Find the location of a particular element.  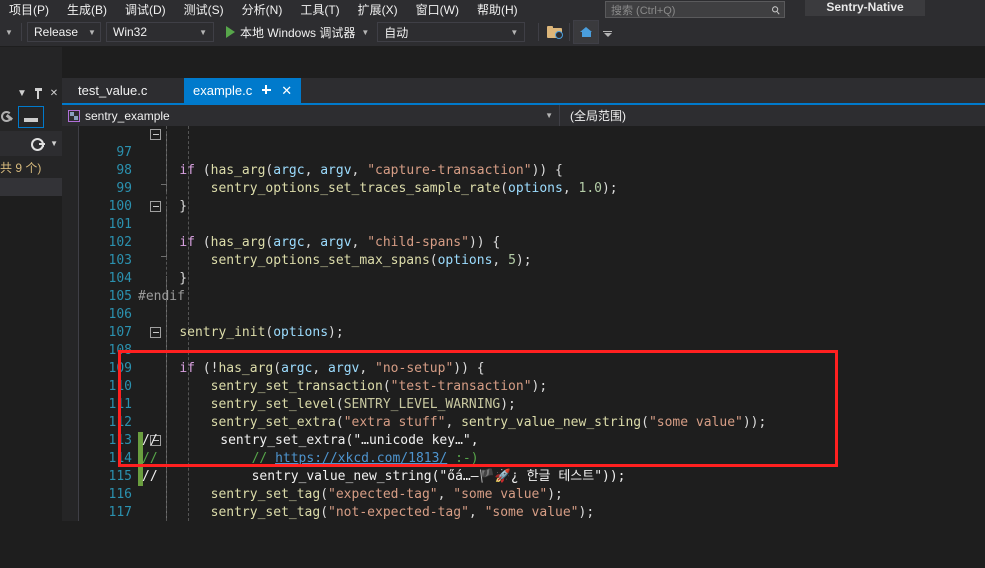

menu-item-extensions: 扩展(X) is located at coordinates (378, 9).